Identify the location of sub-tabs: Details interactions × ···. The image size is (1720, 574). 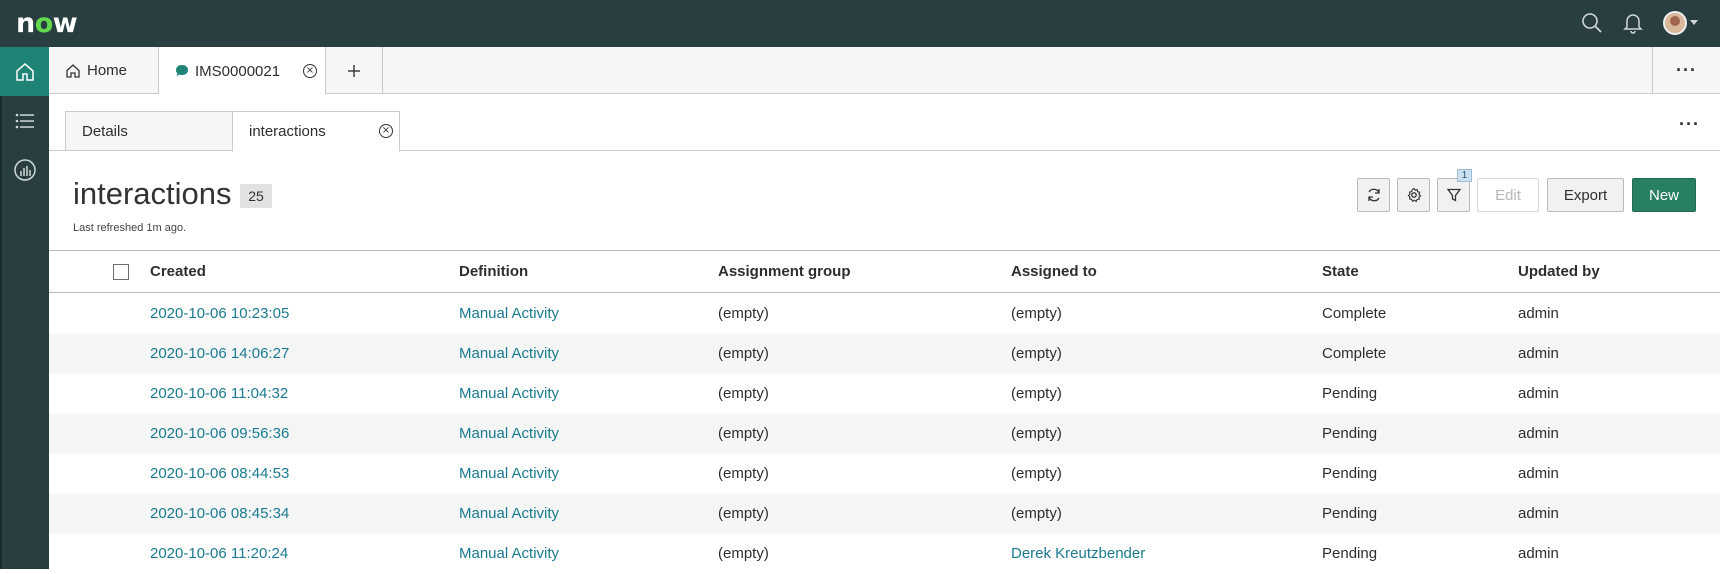
(884, 123).